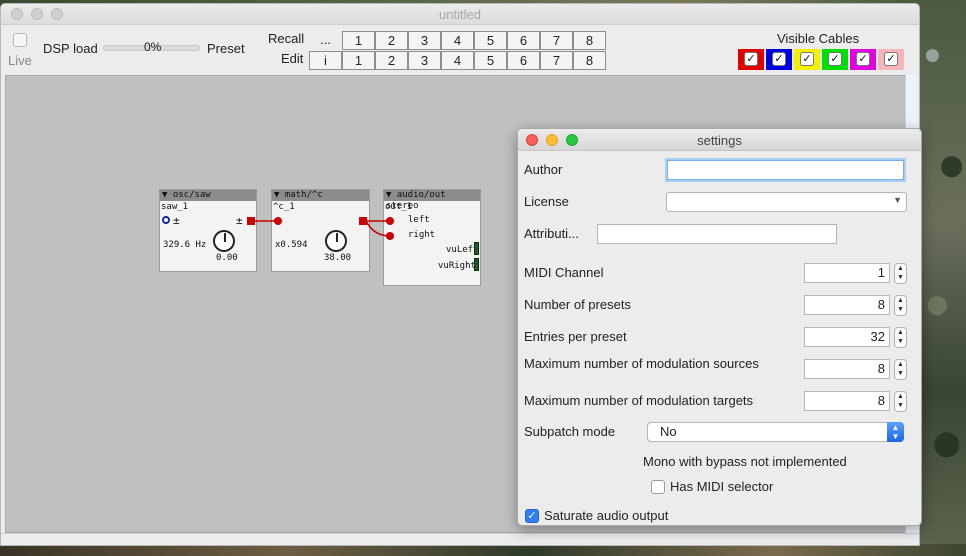 The height and width of the screenshot is (556, 966). I want to click on recall-preset-6: 6, so click(523, 40).